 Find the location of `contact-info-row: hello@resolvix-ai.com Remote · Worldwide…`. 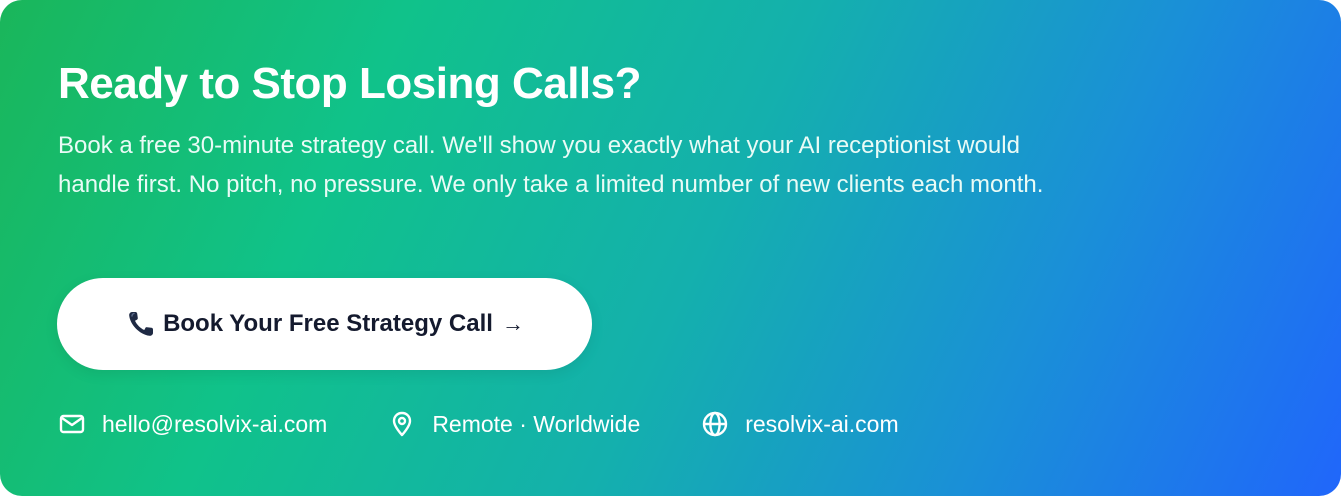

contact-info-row: hello@resolvix-ai.com Remote · Worldwide… is located at coordinates (478, 424).